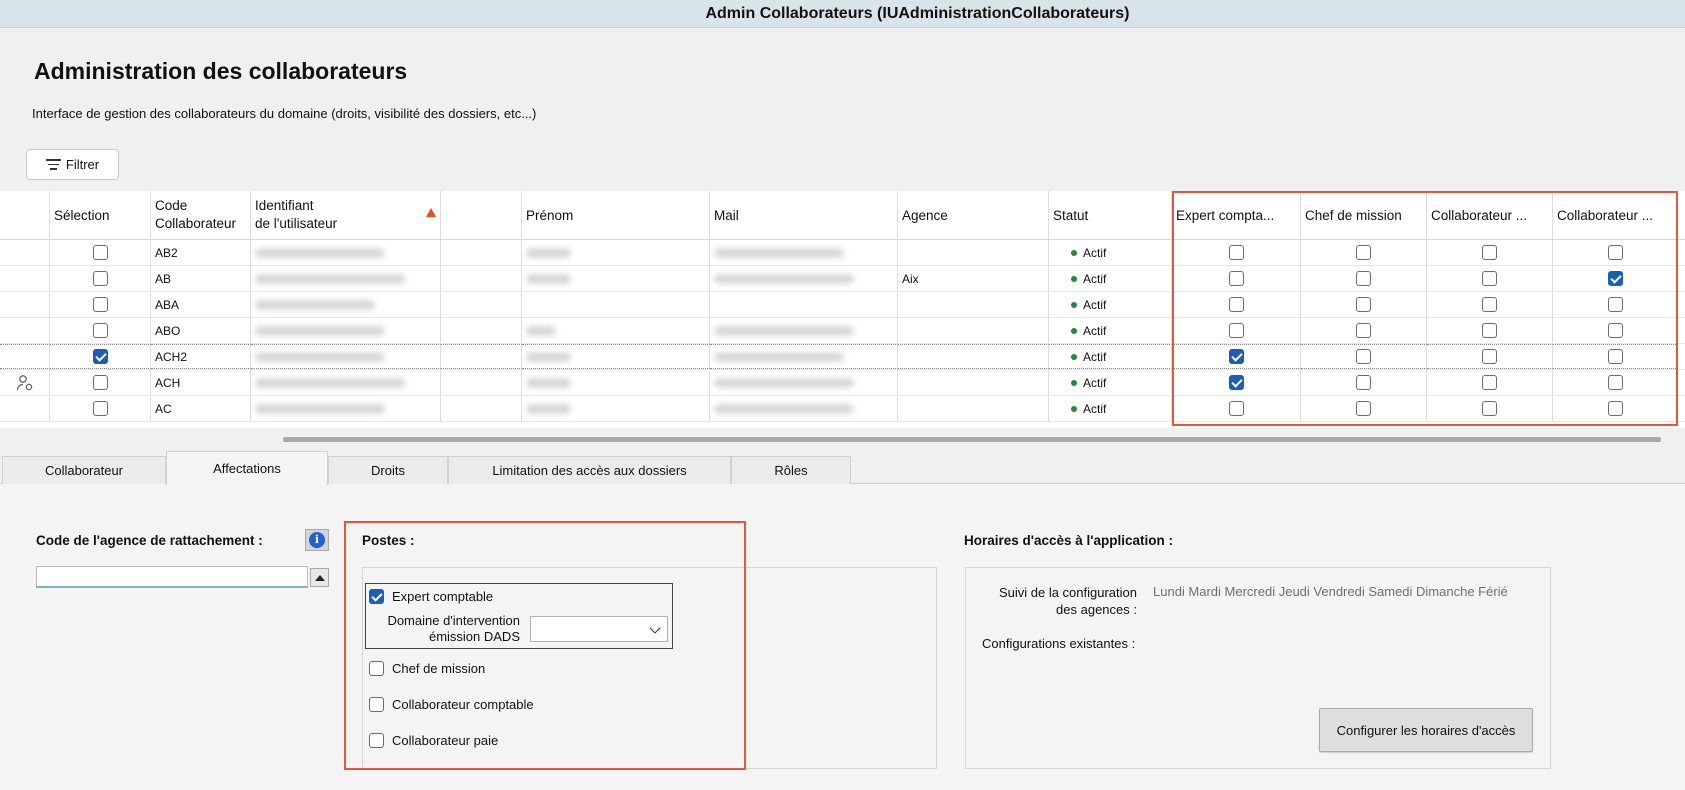  Describe the element at coordinates (317, 540) in the screenshot. I see `agency-info-button: i` at that location.